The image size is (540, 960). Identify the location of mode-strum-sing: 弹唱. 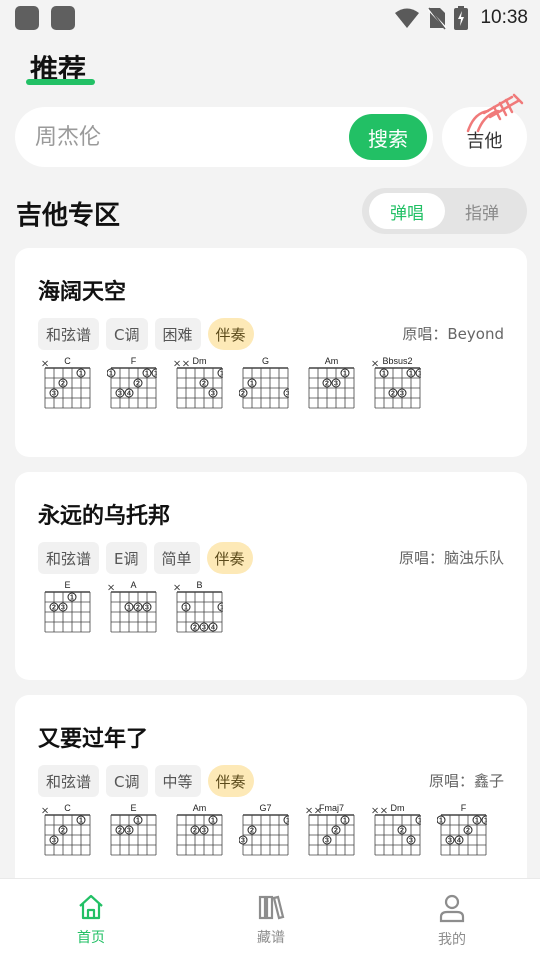
(407, 211).